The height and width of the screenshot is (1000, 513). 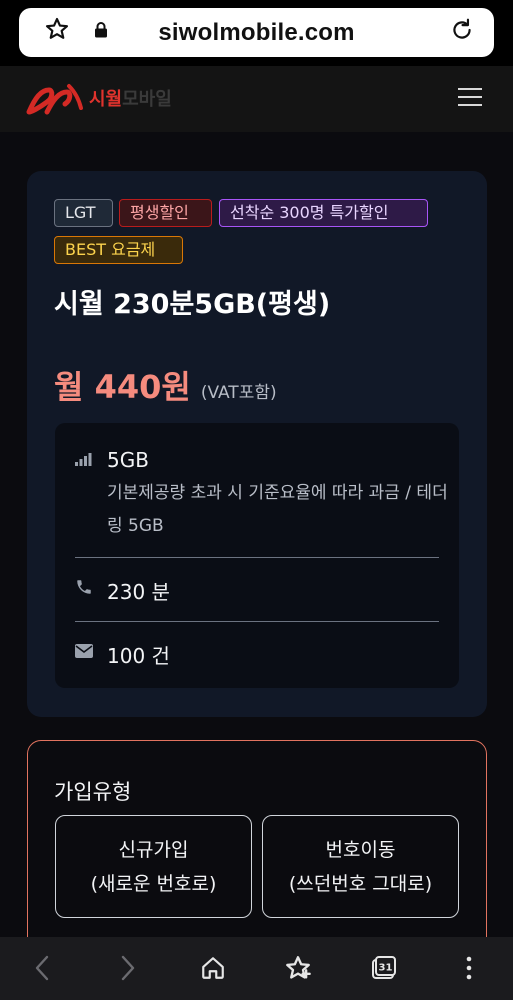 I want to click on price-row: 월 440원 (VAT포함), so click(x=165, y=385).